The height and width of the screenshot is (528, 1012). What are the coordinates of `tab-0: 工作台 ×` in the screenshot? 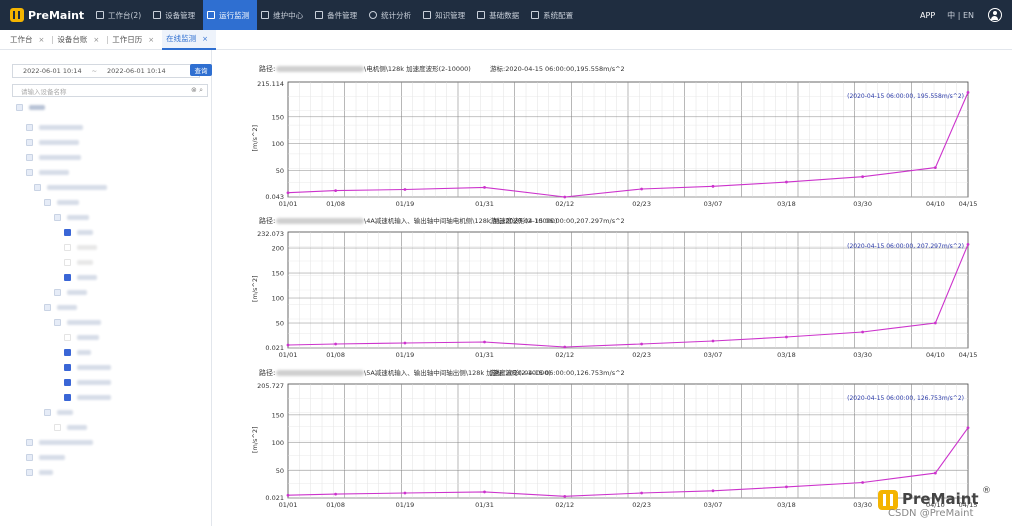 It's located at (29, 40).